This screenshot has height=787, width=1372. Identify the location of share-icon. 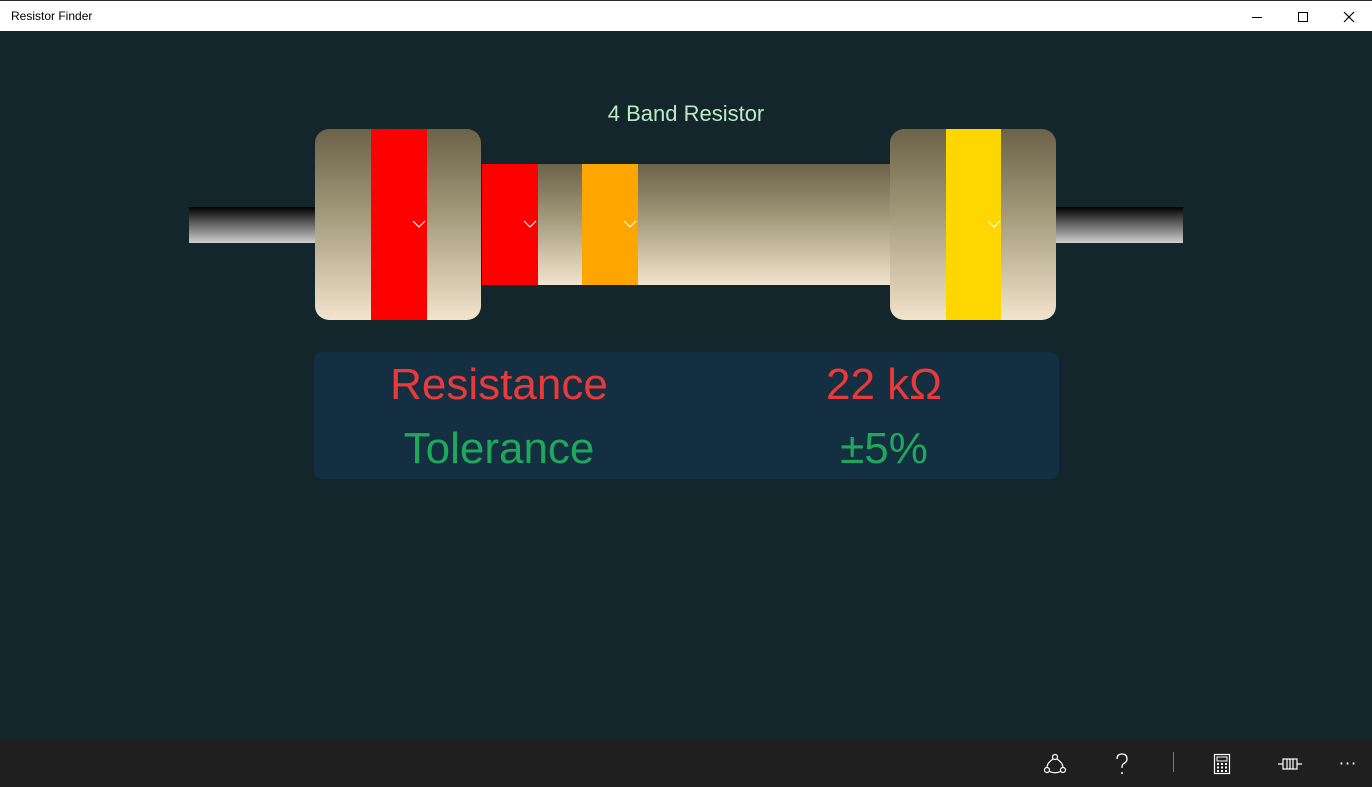
(1055, 763).